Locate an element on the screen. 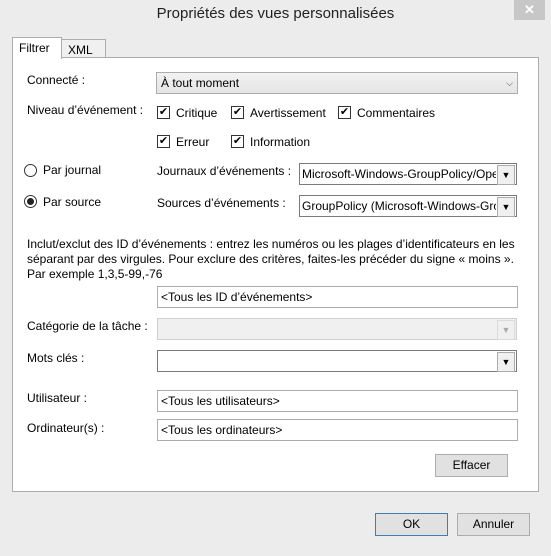  annuler-button: Annuler is located at coordinates (493, 524).